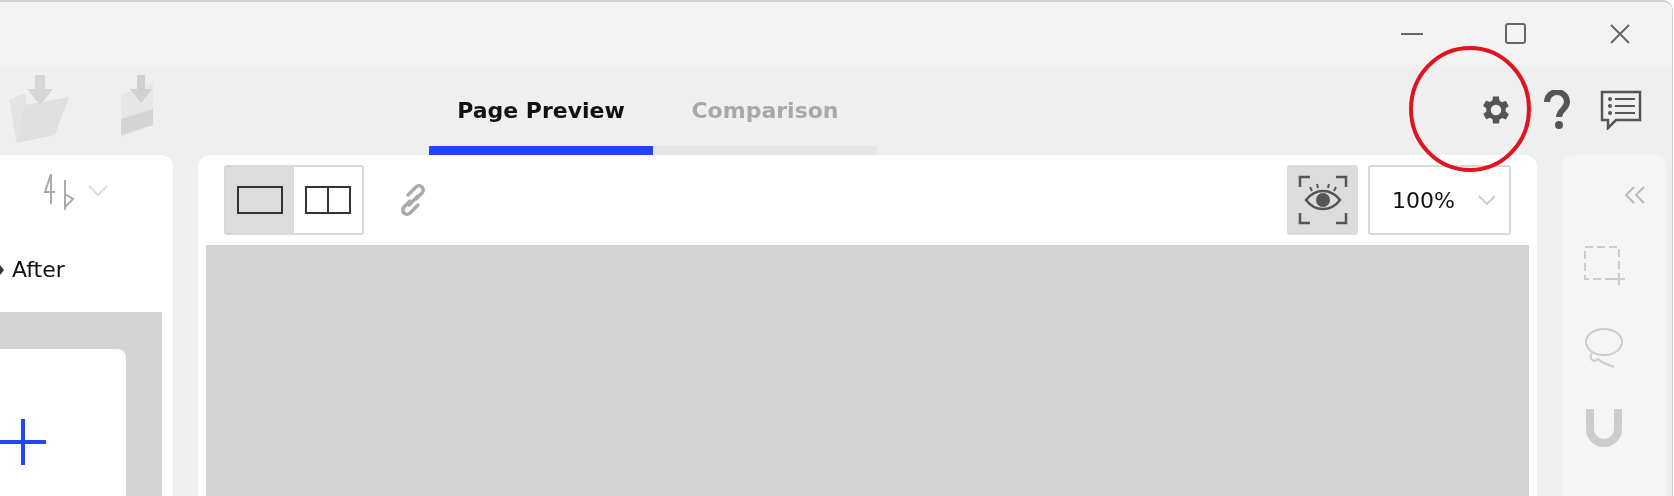 This screenshot has height=496, width=1674. I want to click on selection-icon, so click(1604, 266).